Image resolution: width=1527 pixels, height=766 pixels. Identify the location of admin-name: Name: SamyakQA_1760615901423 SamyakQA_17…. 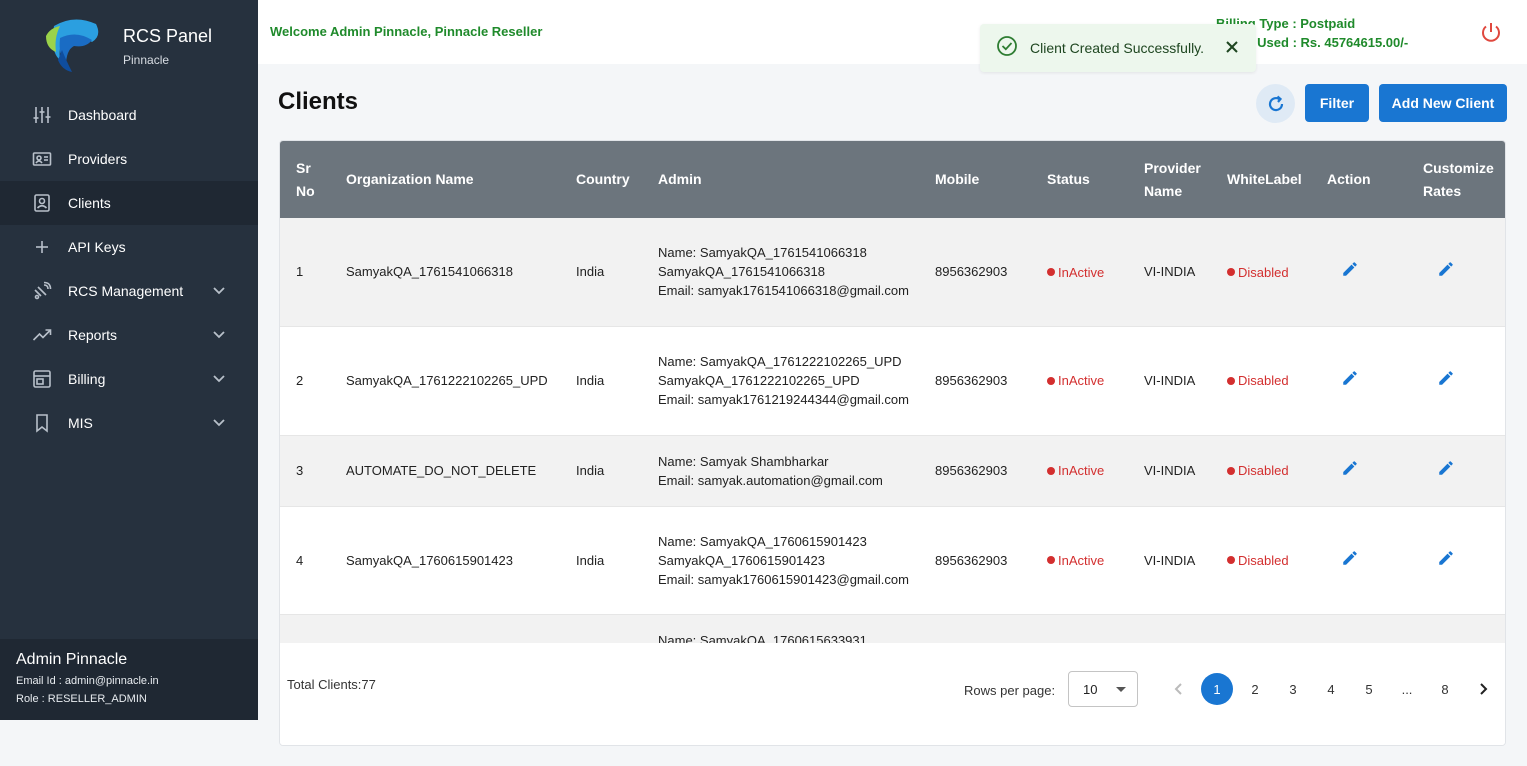
(762, 550).